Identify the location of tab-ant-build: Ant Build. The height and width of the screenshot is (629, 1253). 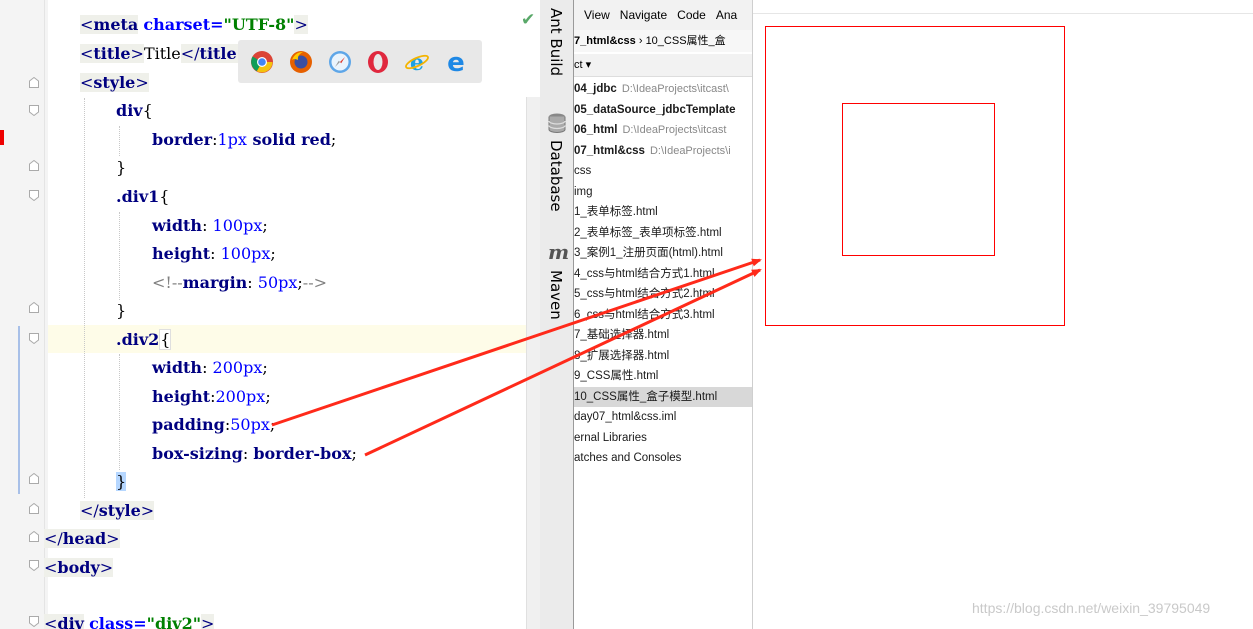
(556, 42).